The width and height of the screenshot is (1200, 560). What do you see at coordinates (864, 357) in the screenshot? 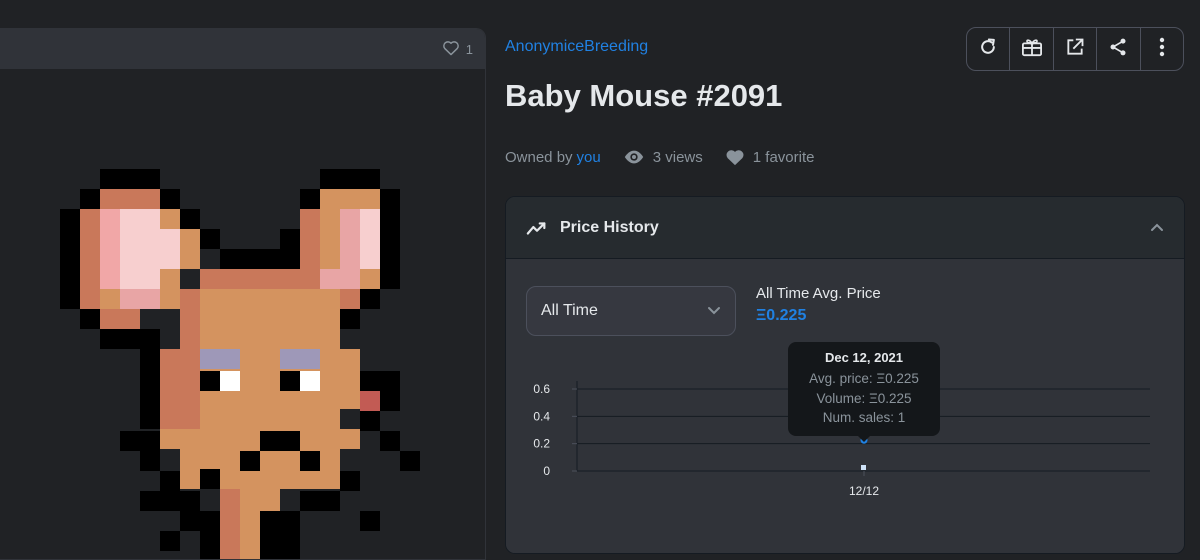
I see `tooltip-date: Dec 12, 2021` at bounding box center [864, 357].